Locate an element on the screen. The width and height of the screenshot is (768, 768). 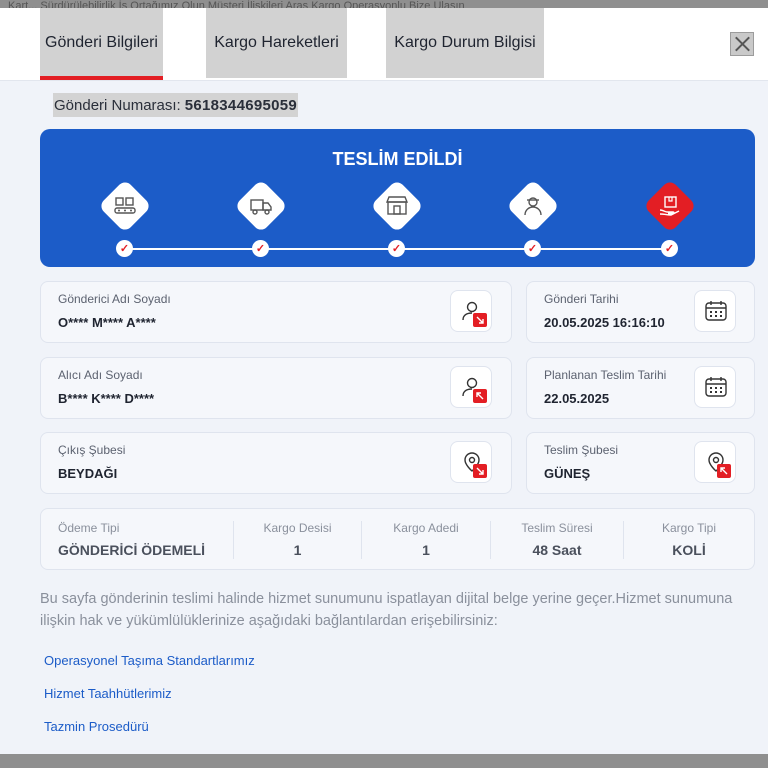
info-value: KOLİ is located at coordinates (689, 550).